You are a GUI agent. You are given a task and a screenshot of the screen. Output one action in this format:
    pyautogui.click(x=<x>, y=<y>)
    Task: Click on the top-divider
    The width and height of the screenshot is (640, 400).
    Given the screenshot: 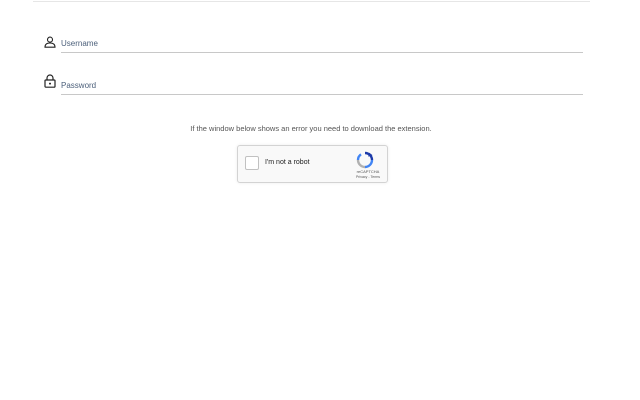 What is the action you would take?
    pyautogui.click(x=311, y=1)
    